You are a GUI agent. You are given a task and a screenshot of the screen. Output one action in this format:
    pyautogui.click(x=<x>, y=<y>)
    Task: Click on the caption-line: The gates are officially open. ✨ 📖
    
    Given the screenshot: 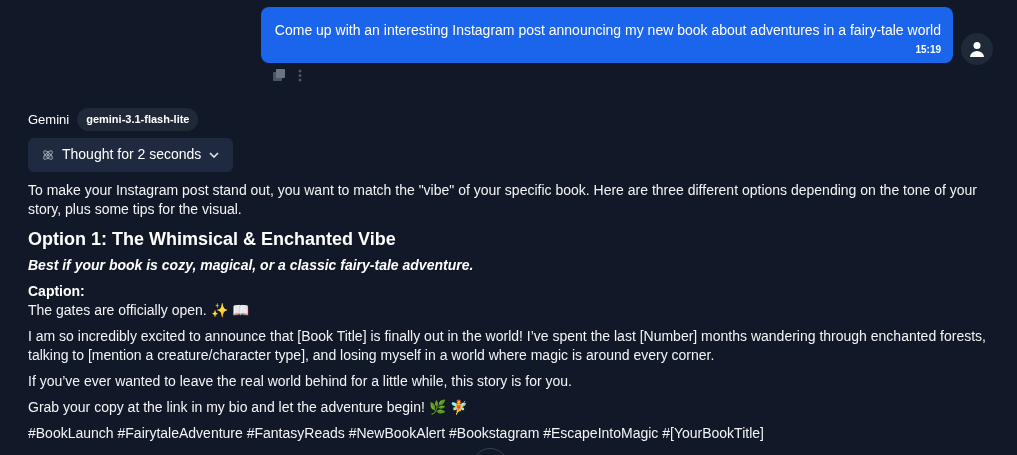 What is the action you would take?
    pyautogui.click(x=139, y=310)
    